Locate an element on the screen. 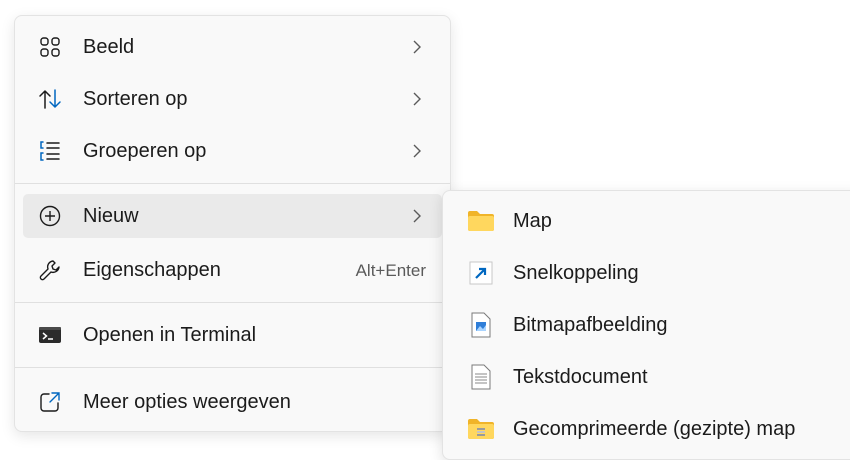  submenu-item-map: Map is located at coordinates (650, 221).